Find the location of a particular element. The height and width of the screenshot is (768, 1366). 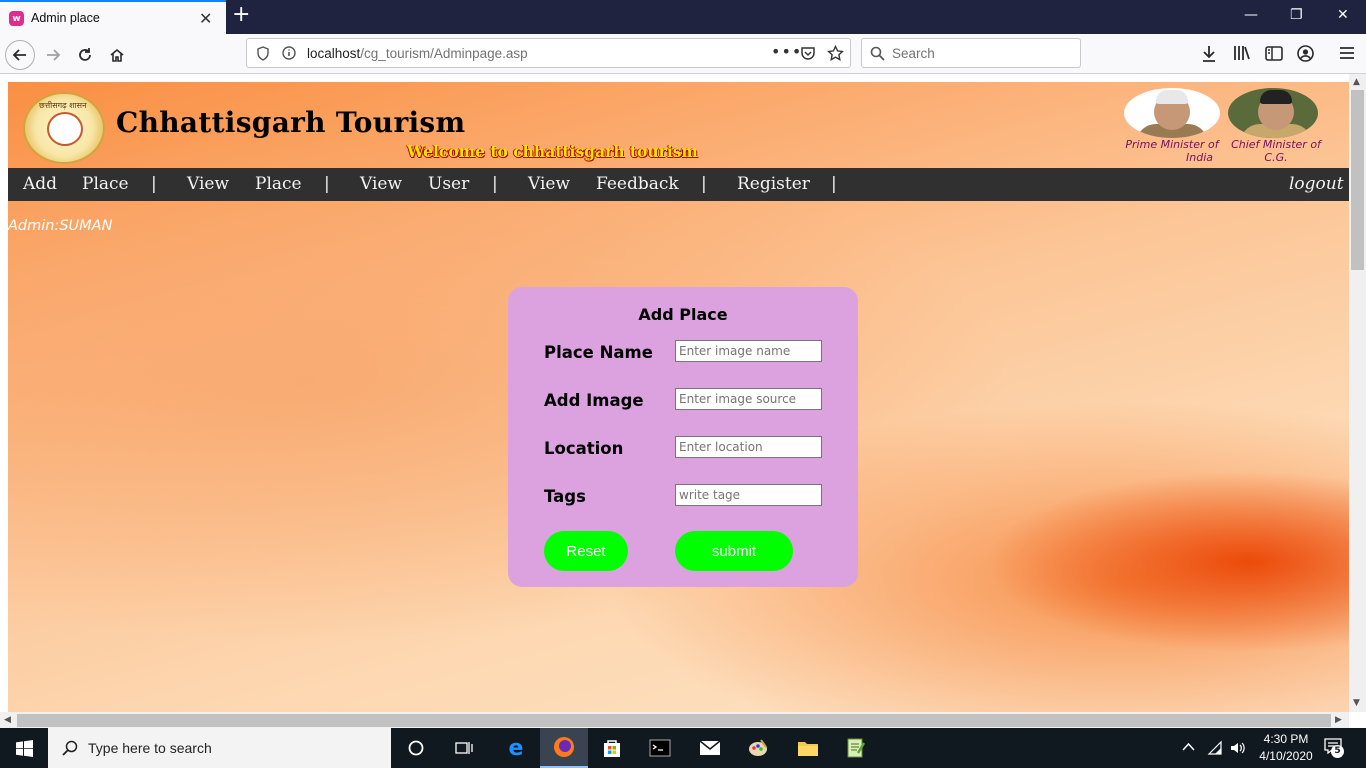

reset-button: Reset is located at coordinates (586, 551).